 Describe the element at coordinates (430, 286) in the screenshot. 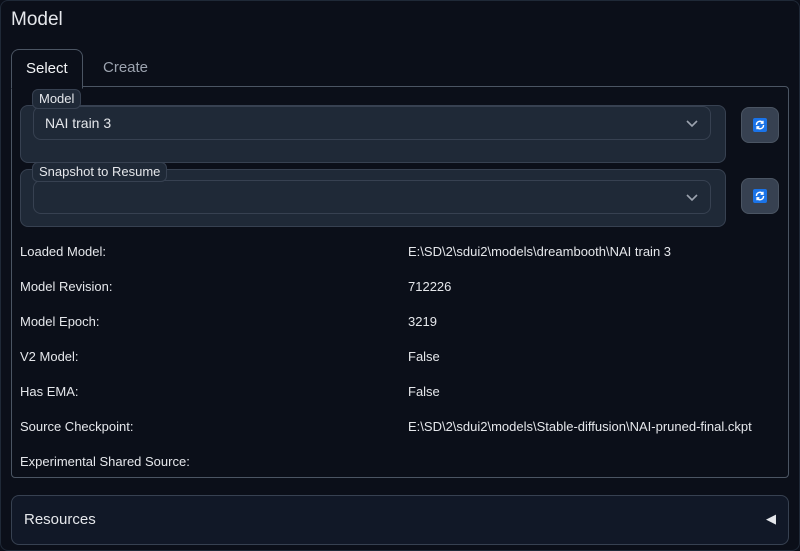

I see `info-value: 712226` at that location.